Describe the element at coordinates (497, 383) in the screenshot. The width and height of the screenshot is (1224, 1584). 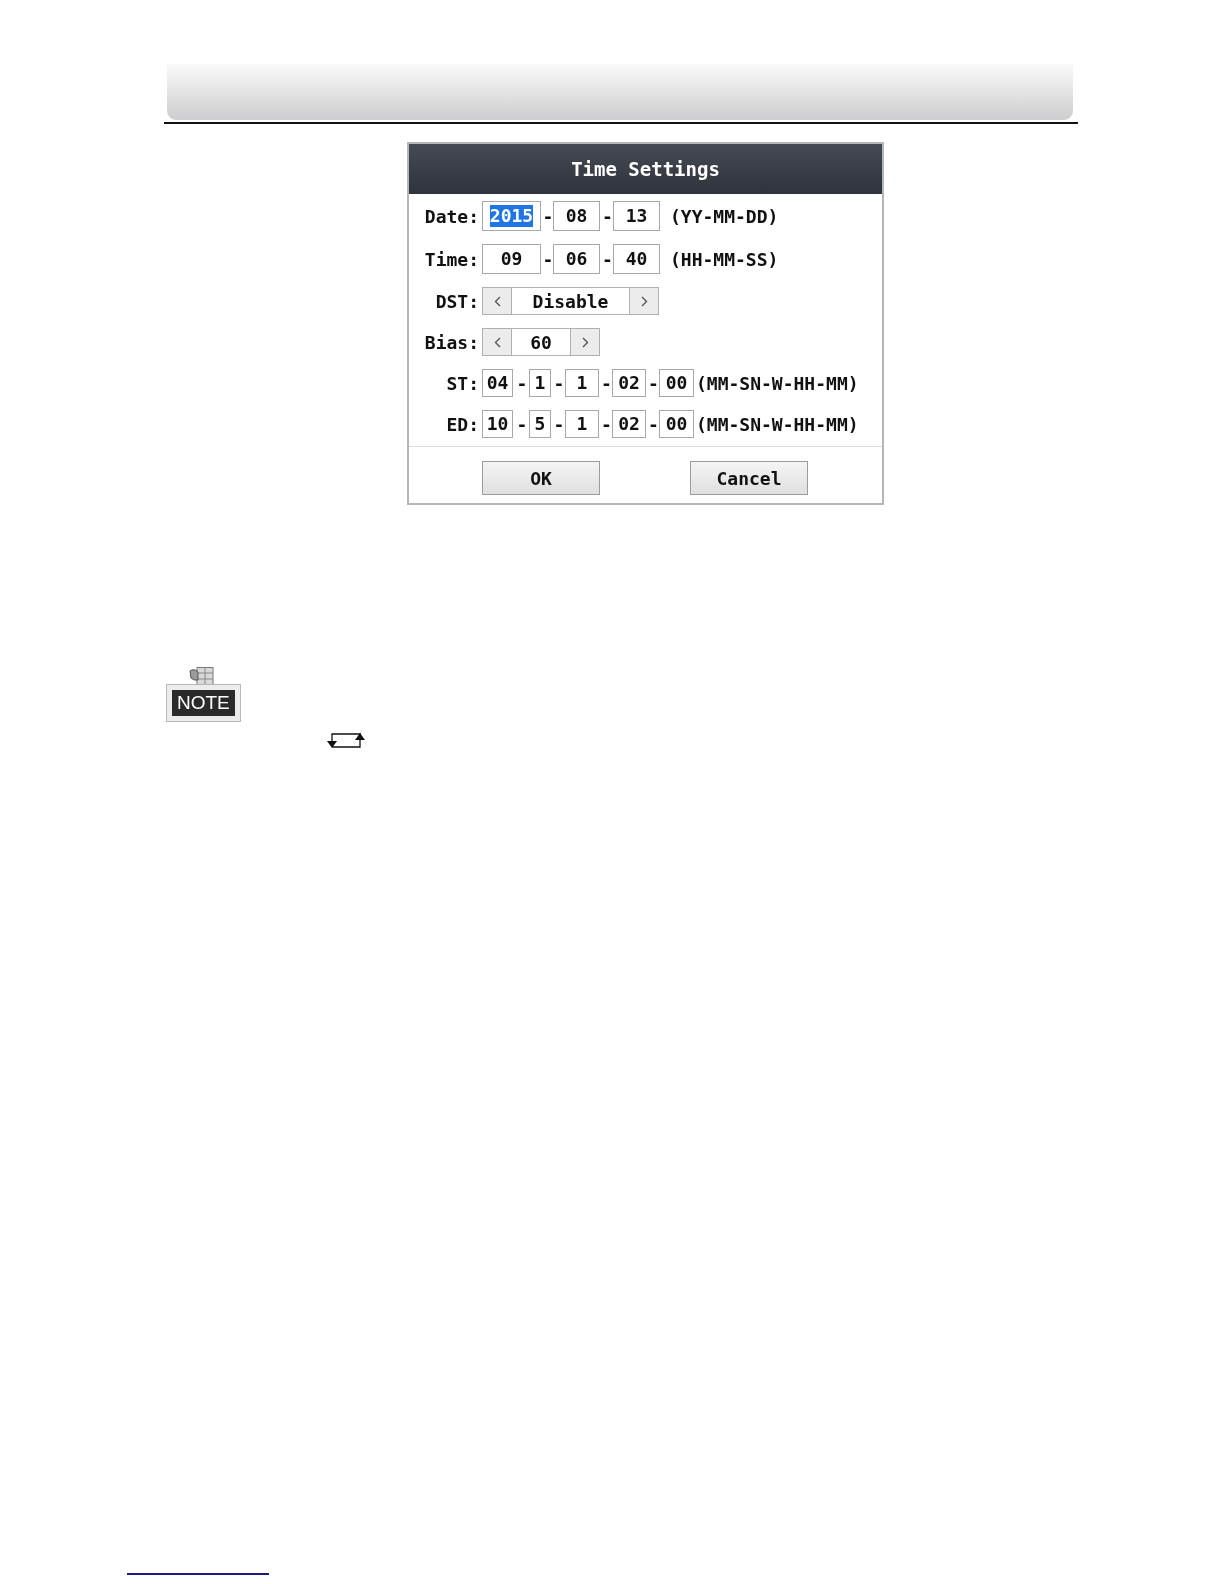
I see `input-field: 04` at that location.